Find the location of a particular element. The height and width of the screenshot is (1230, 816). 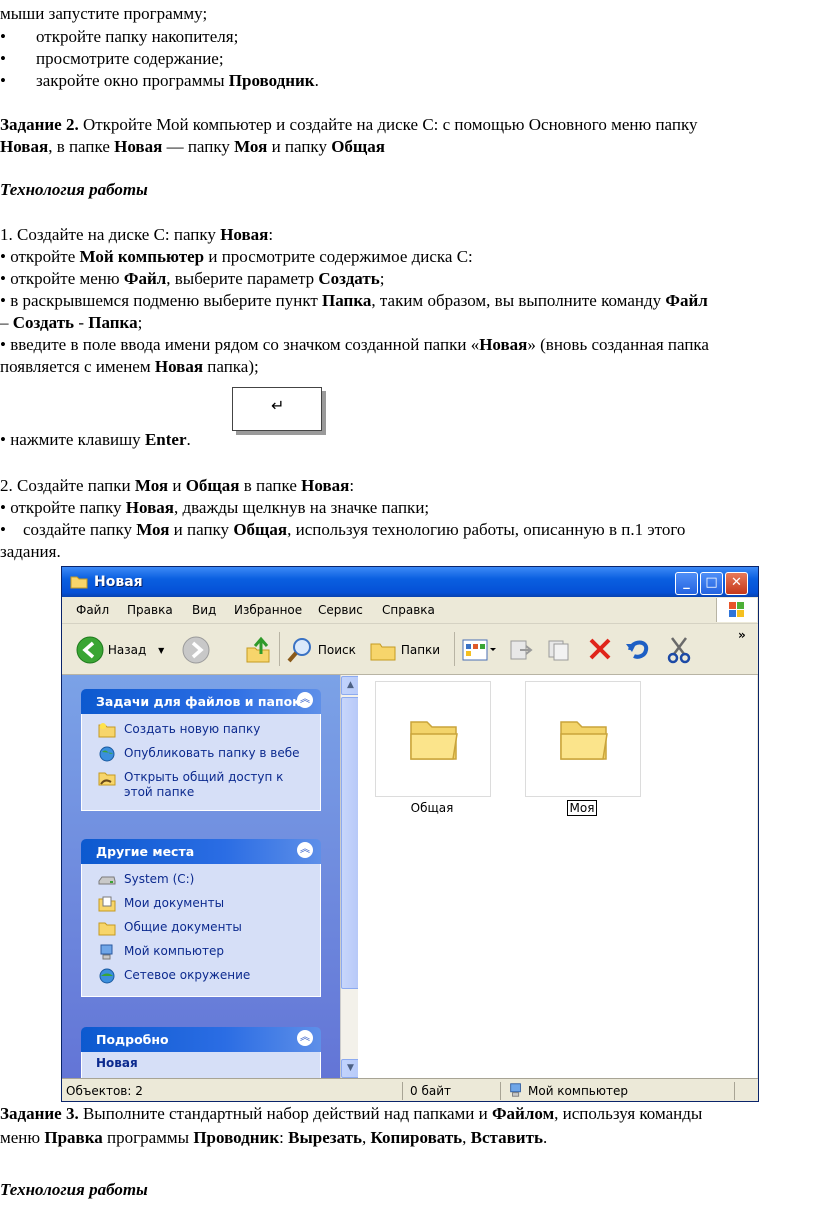

status-bar: Объектов: 2 0 байт Мой компьютер is located at coordinates (410, 1089).